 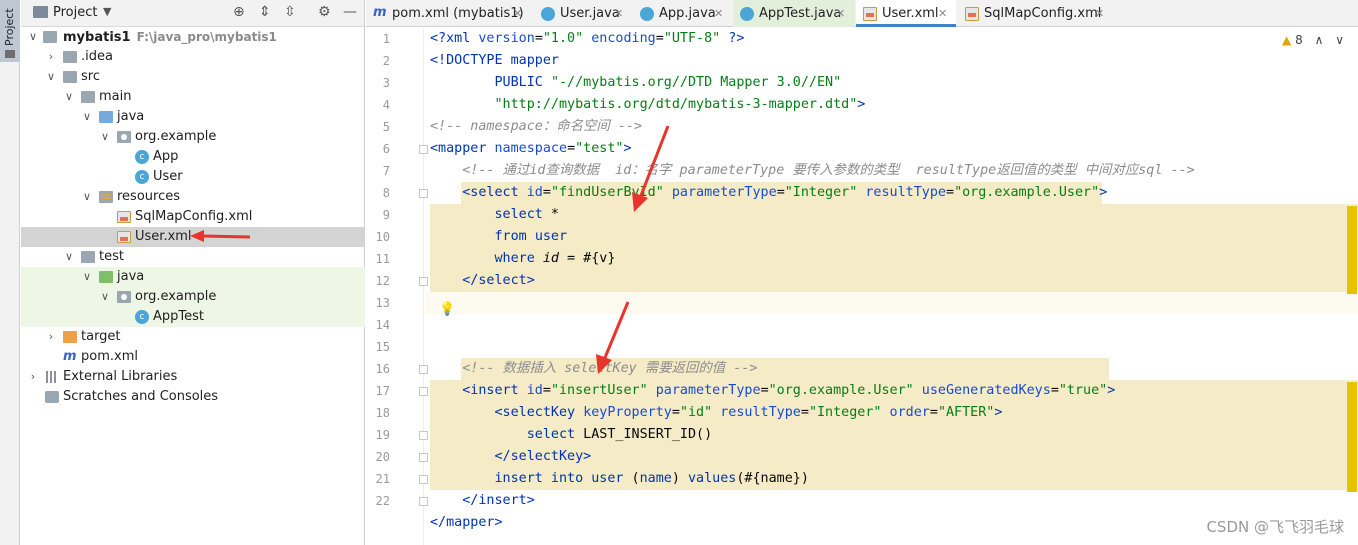 What do you see at coordinates (111, 256) in the screenshot?
I see `tree-label: test` at bounding box center [111, 256].